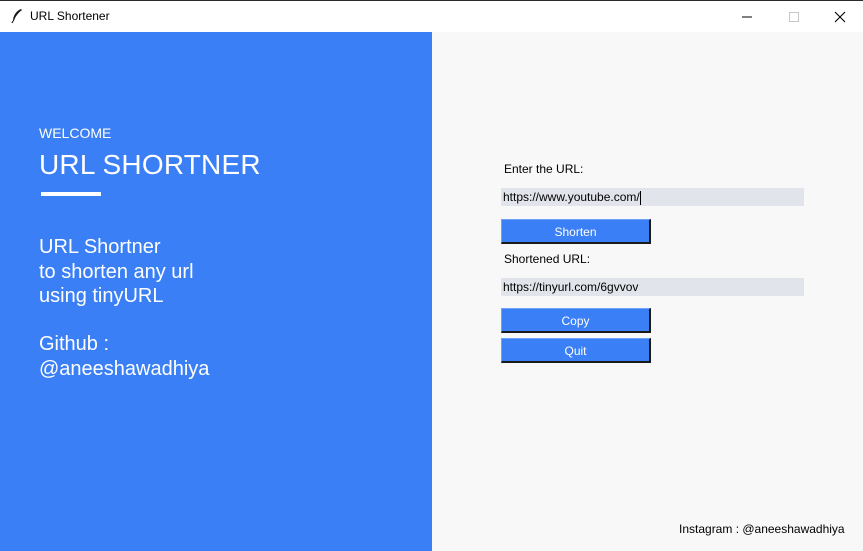 The height and width of the screenshot is (551, 863). What do you see at coordinates (762, 529) in the screenshot?
I see `instagram-credit: Instagram : @aneeshawadhiya` at bounding box center [762, 529].